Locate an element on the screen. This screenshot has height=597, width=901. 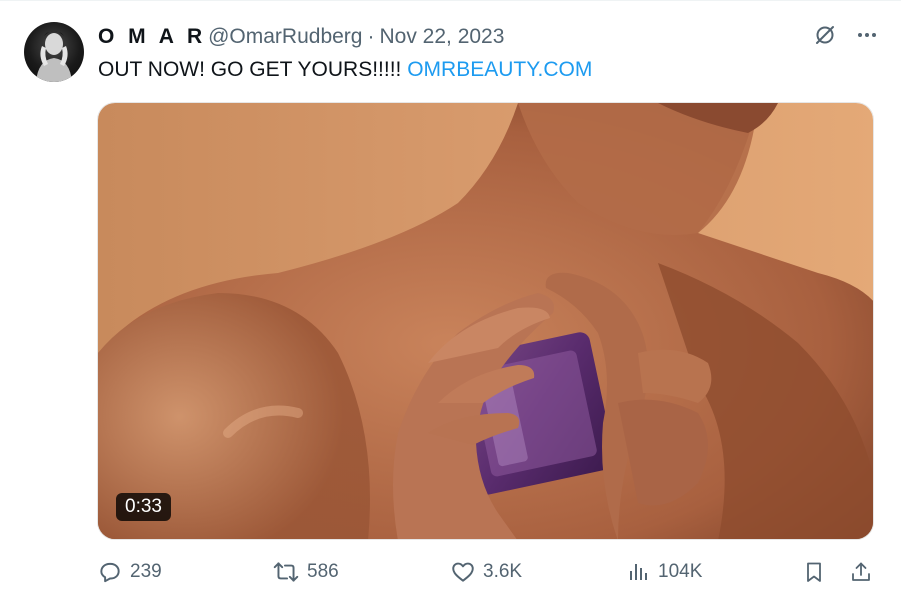
tweet-link: OMRBEAUTY.COM is located at coordinates (499, 69).